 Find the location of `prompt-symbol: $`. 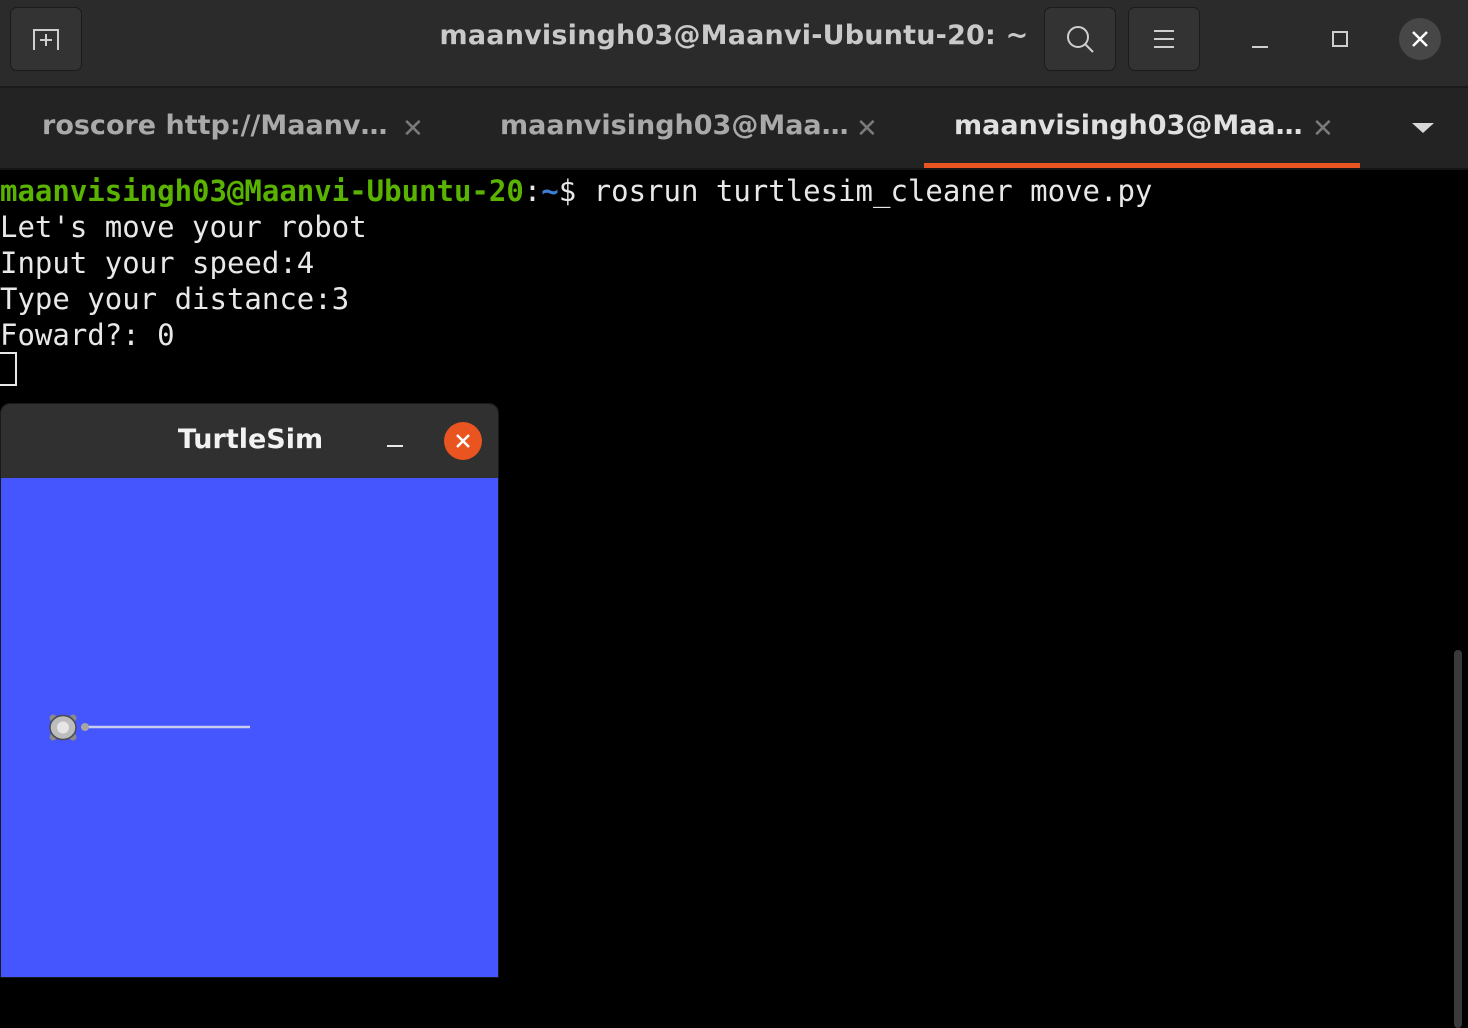

prompt-symbol: $ is located at coordinates (576, 191).